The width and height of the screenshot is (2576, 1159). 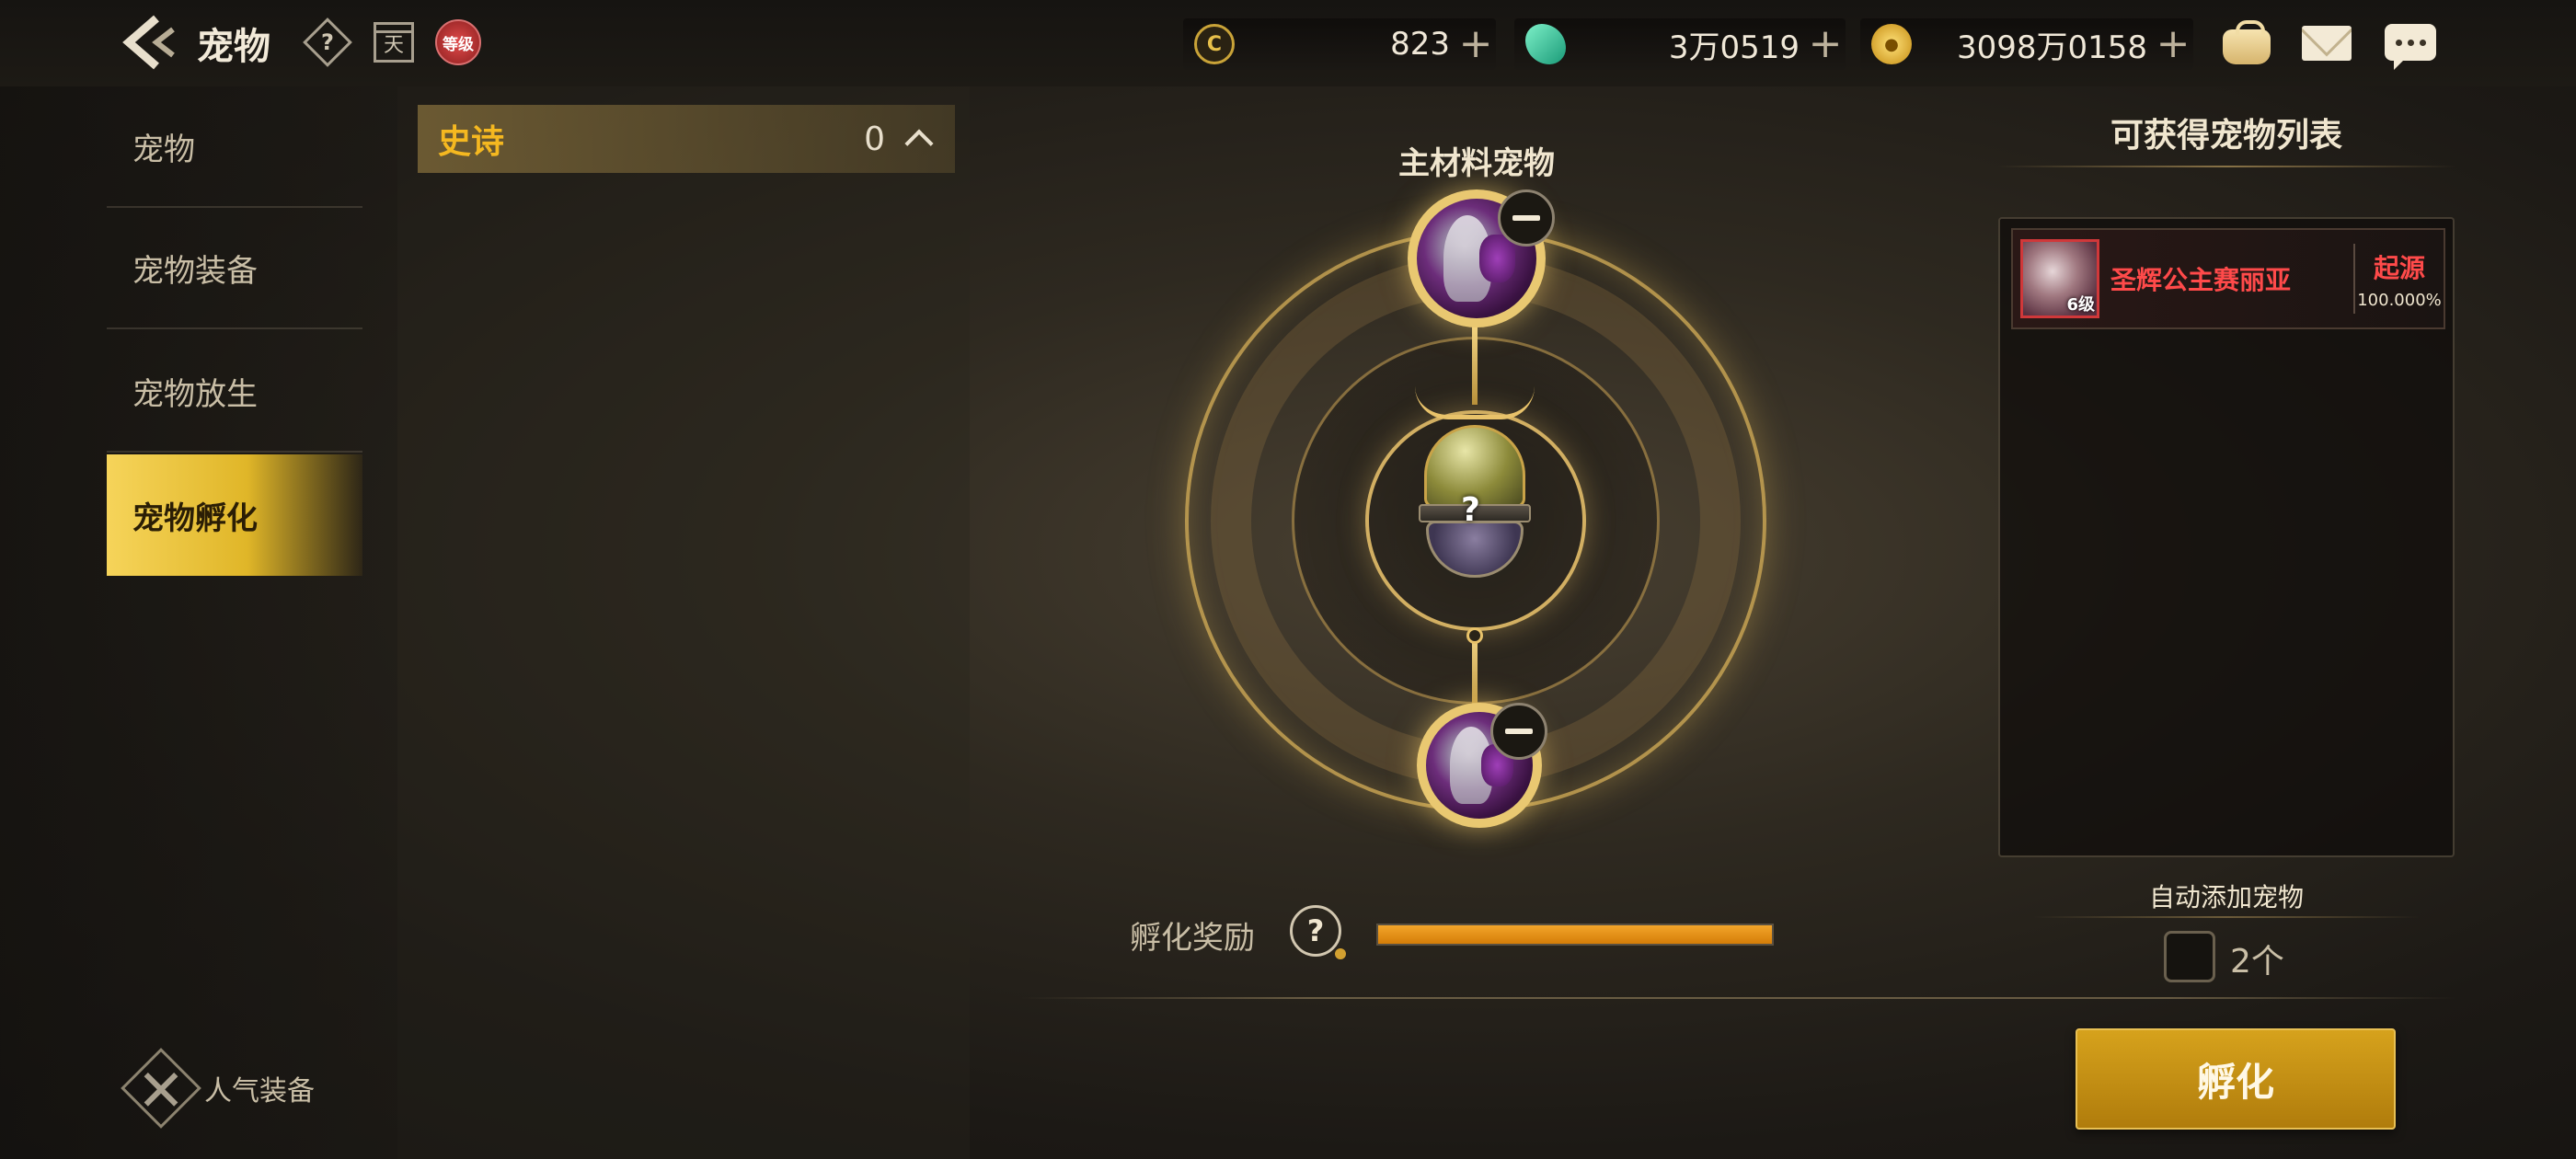 What do you see at coordinates (1474, 635) in the screenshot?
I see `connector-node` at bounding box center [1474, 635].